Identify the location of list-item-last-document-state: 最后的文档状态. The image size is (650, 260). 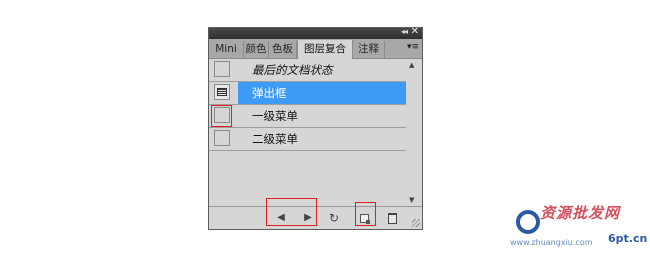
(307, 70).